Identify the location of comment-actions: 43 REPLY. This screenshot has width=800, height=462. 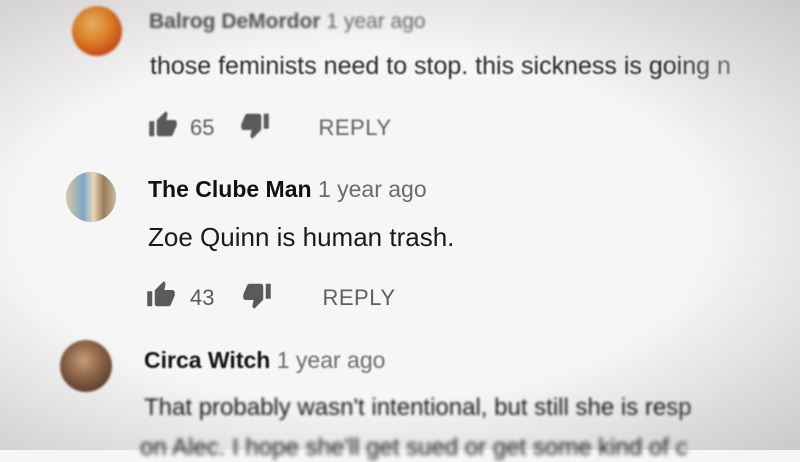
(271, 297).